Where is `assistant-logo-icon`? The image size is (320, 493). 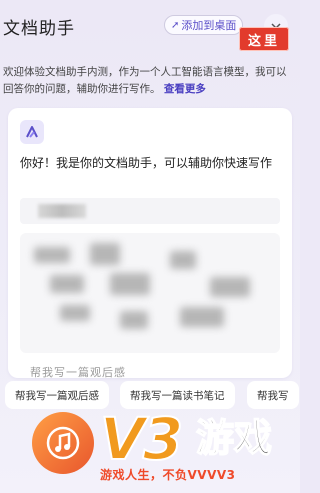
assistant-logo-icon is located at coordinates (32, 132).